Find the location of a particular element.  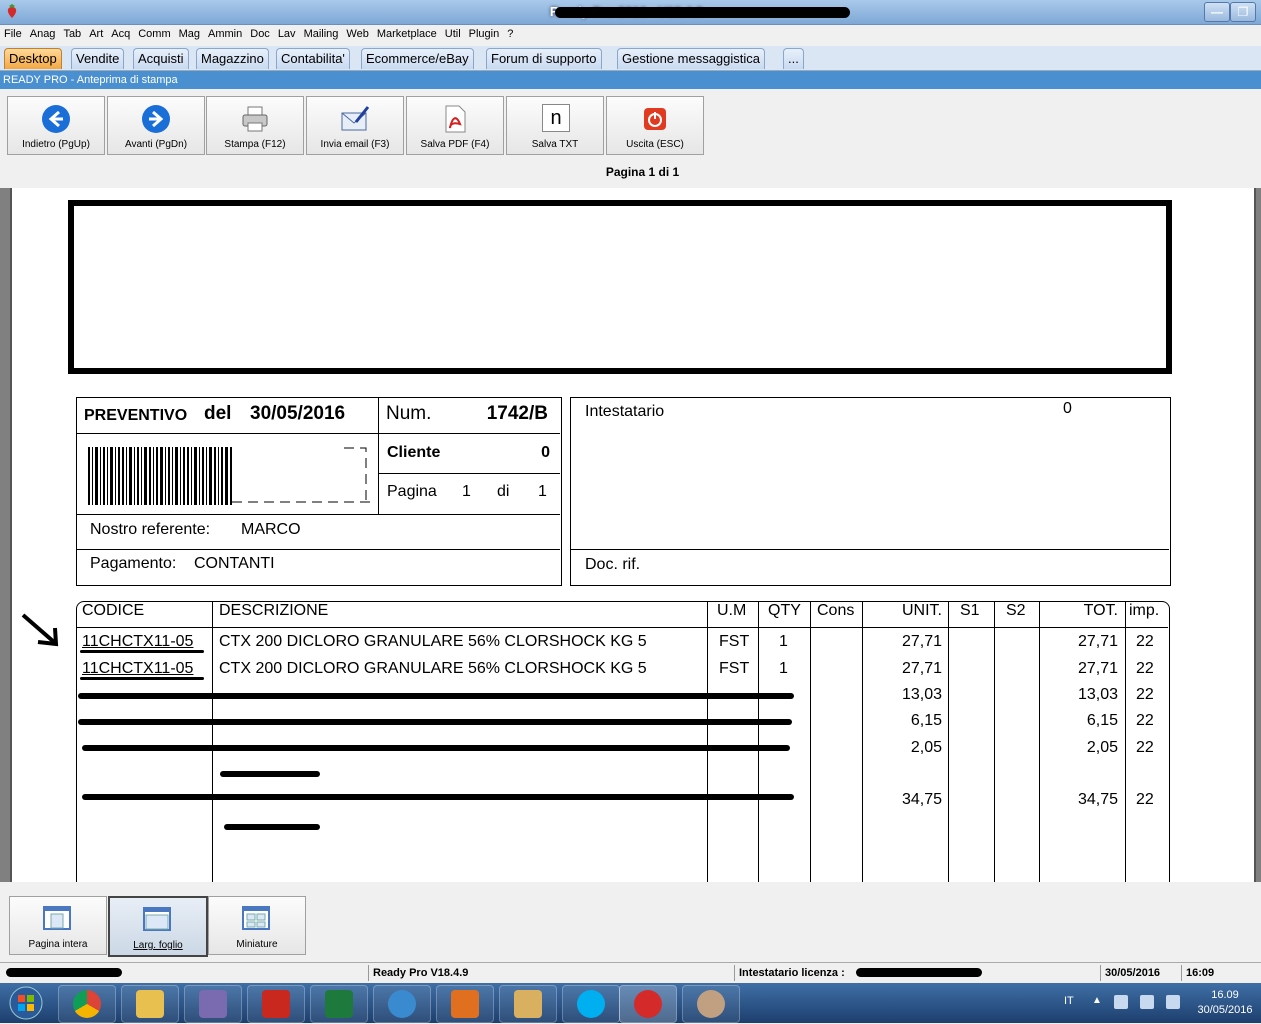

pagina-intera-button: Pagina intera is located at coordinates (58, 925).